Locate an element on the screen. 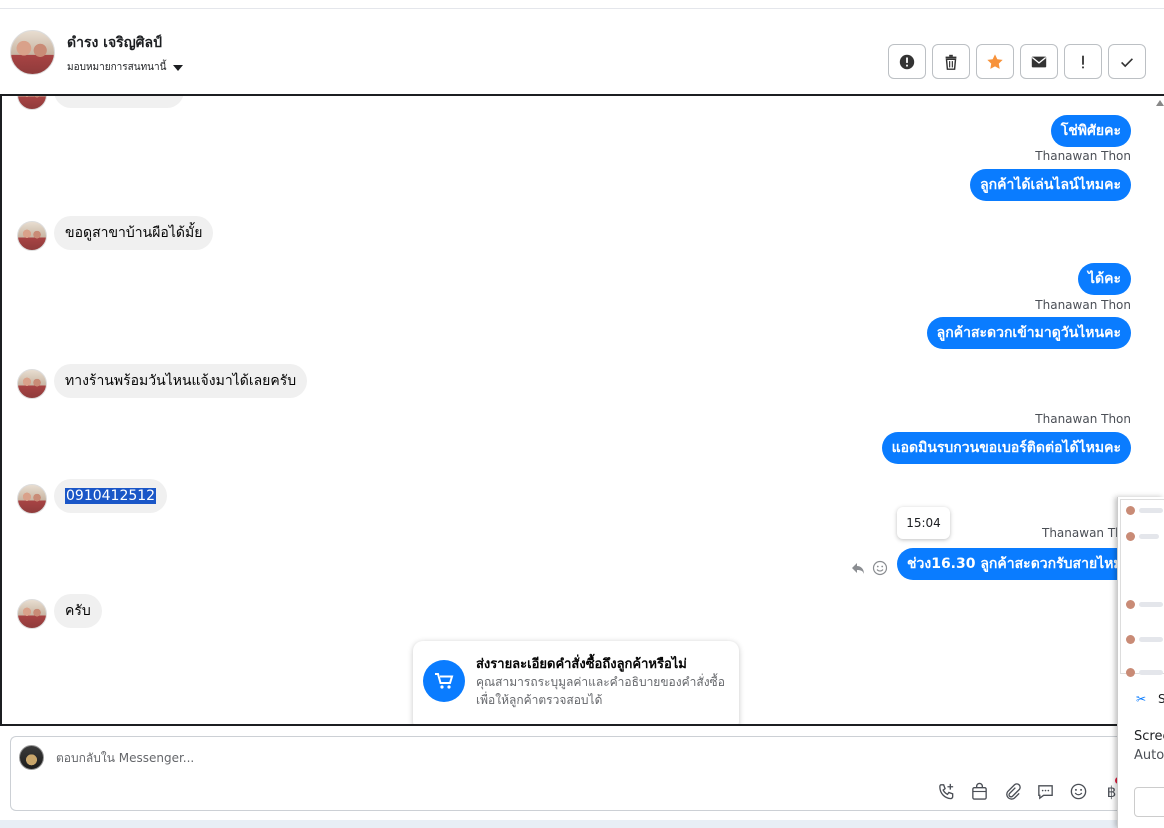 The height and width of the screenshot is (828, 1164). message-actions is located at coordinates (869, 568).